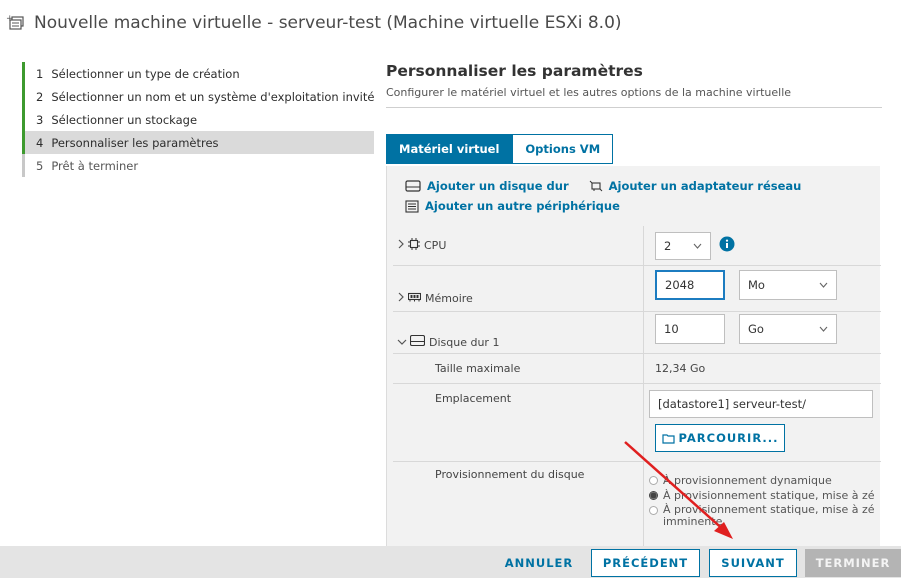 This screenshot has height=578, width=901. What do you see at coordinates (473, 398) in the screenshot?
I see `location-label: Emplacement` at bounding box center [473, 398].